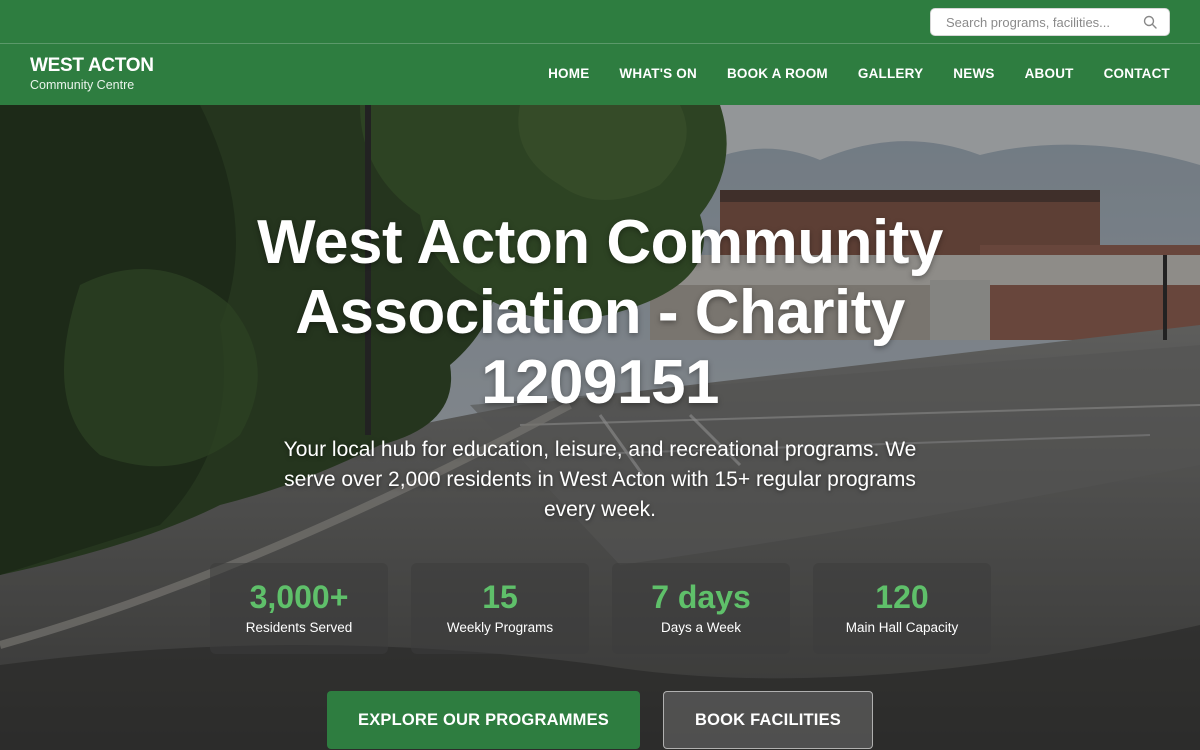  I want to click on header-topbar, so click(600, 22).